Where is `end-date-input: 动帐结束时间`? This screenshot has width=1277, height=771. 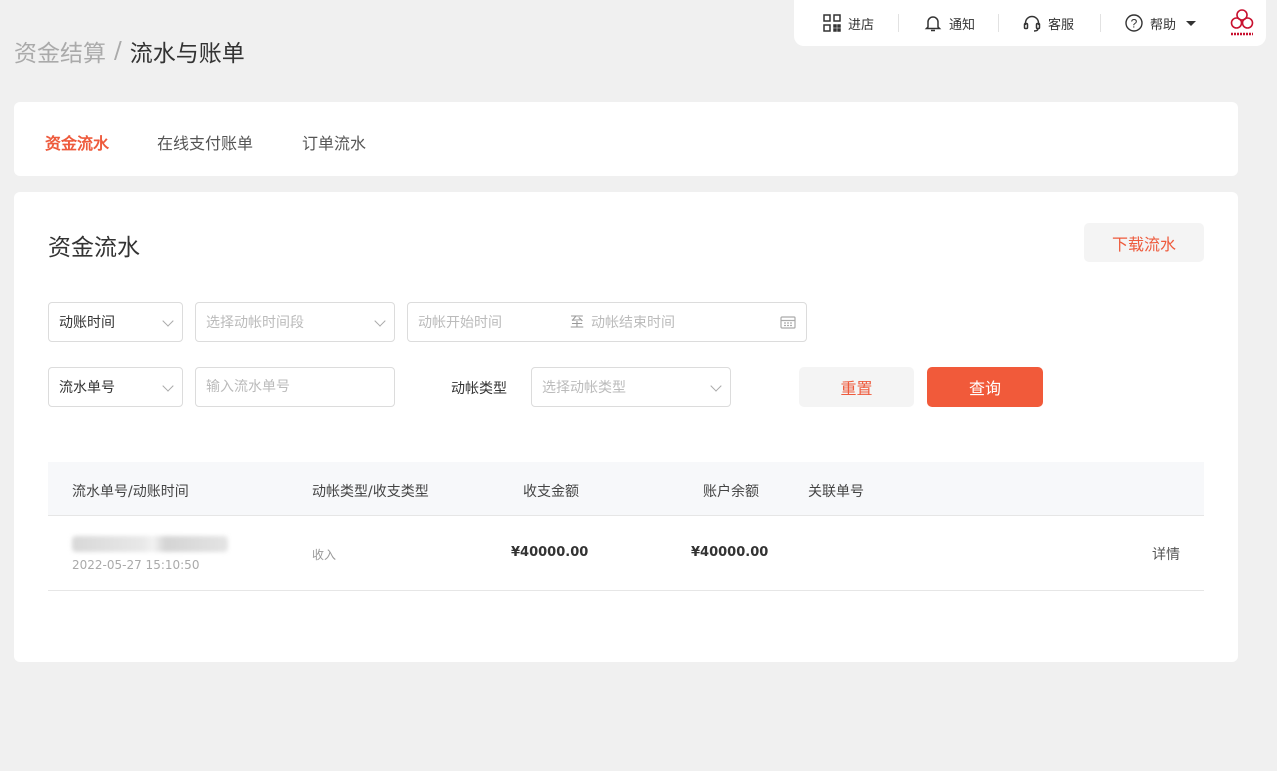 end-date-input: 动帐结束时间 is located at coordinates (633, 322).